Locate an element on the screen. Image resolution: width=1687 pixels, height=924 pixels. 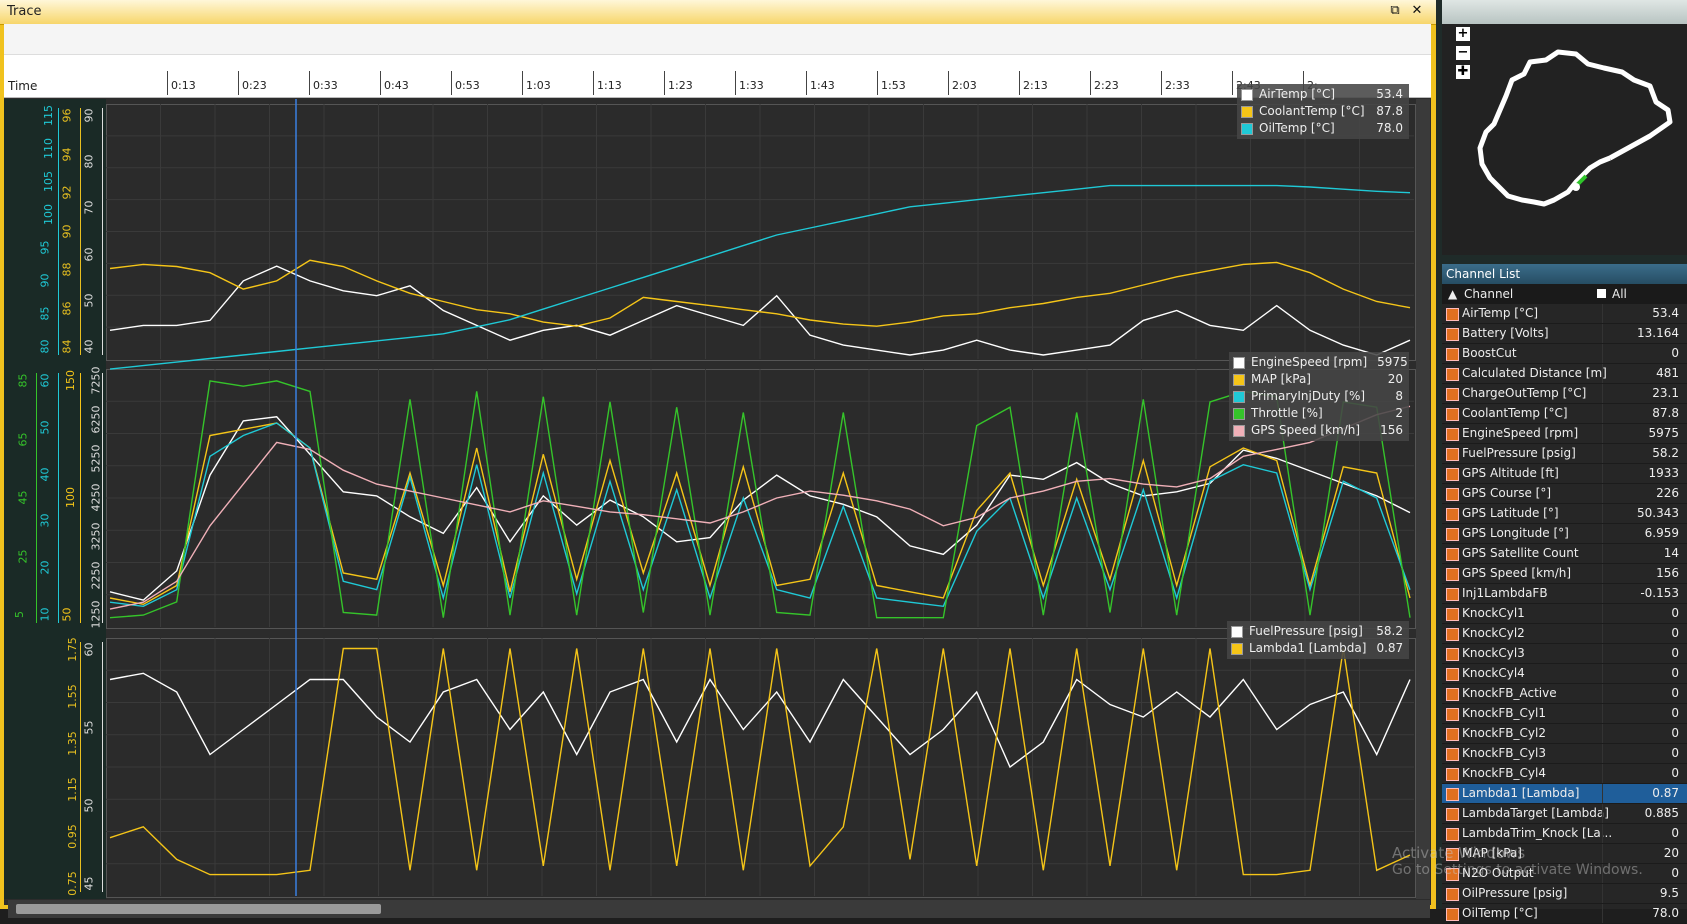
time-axis-label: Time is located at coordinates (23, 86).